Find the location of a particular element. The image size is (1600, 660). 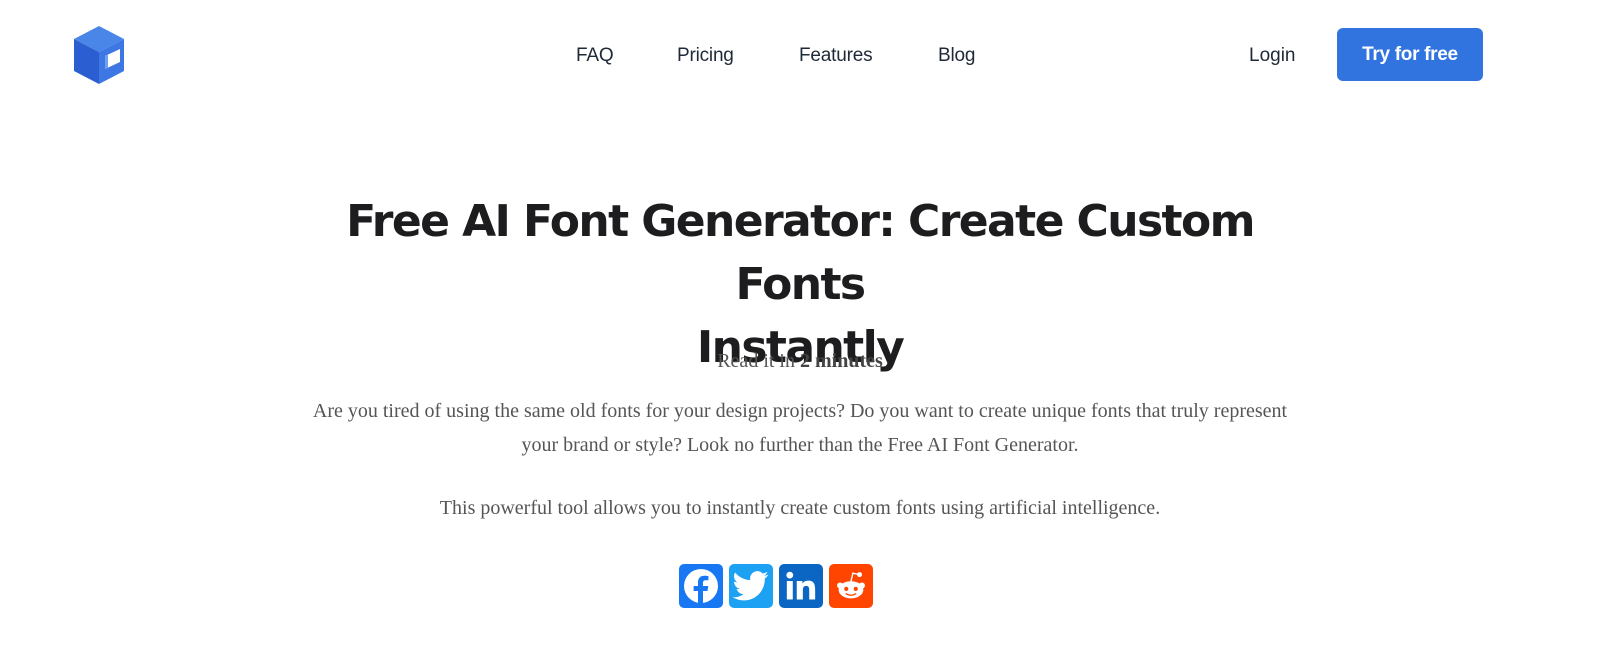

twitter-icon is located at coordinates (751, 586).